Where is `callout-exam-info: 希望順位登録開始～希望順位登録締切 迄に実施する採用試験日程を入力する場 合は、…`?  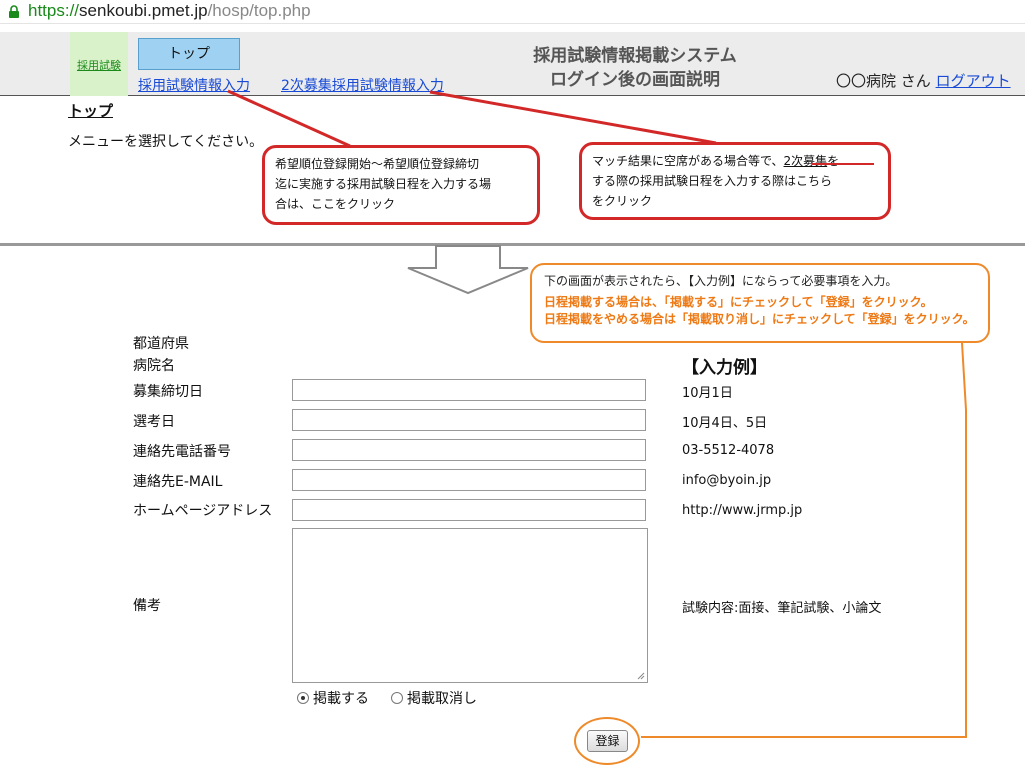 callout-exam-info: 希望順位登録開始～希望順位登録締切 迄に実施する採用試験日程を入力する場 合は、… is located at coordinates (401, 185).